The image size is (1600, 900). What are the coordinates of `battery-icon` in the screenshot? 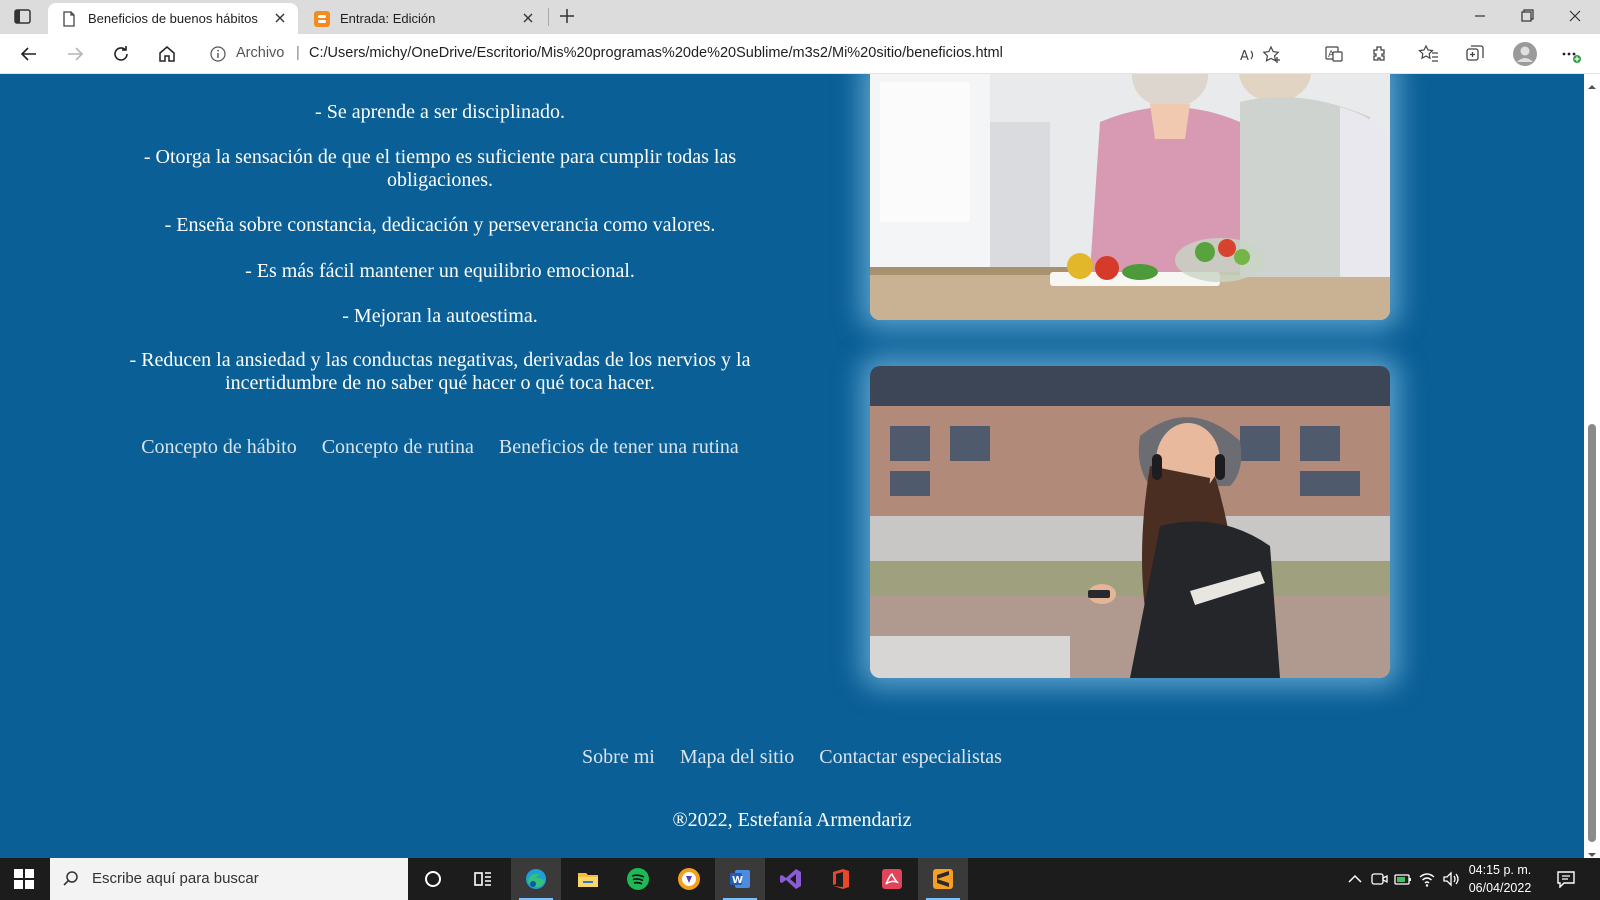 It's located at (1403, 879).